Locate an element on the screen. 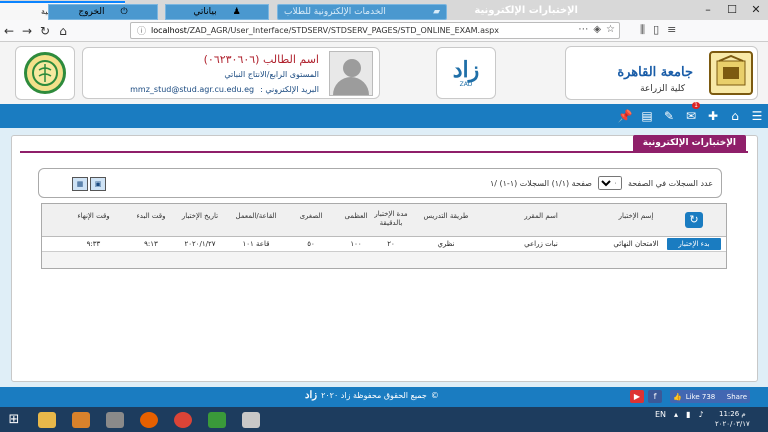  library-icon: ⫼ is located at coordinates (642, 30).